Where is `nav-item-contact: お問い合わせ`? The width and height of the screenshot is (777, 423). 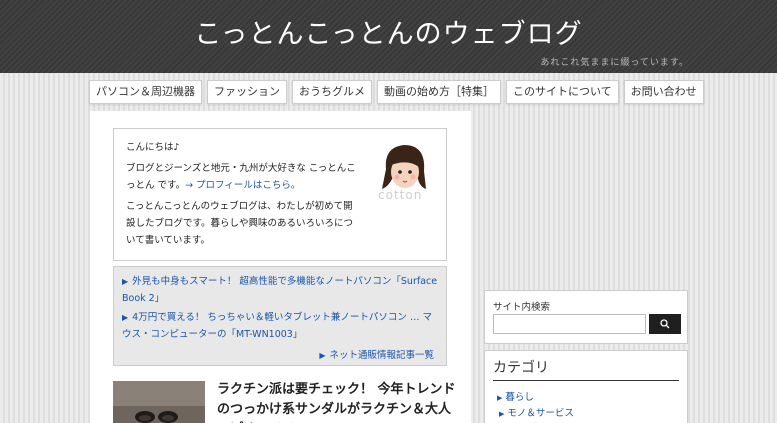
nav-item-contact: お問い合わせ is located at coordinates (663, 92).